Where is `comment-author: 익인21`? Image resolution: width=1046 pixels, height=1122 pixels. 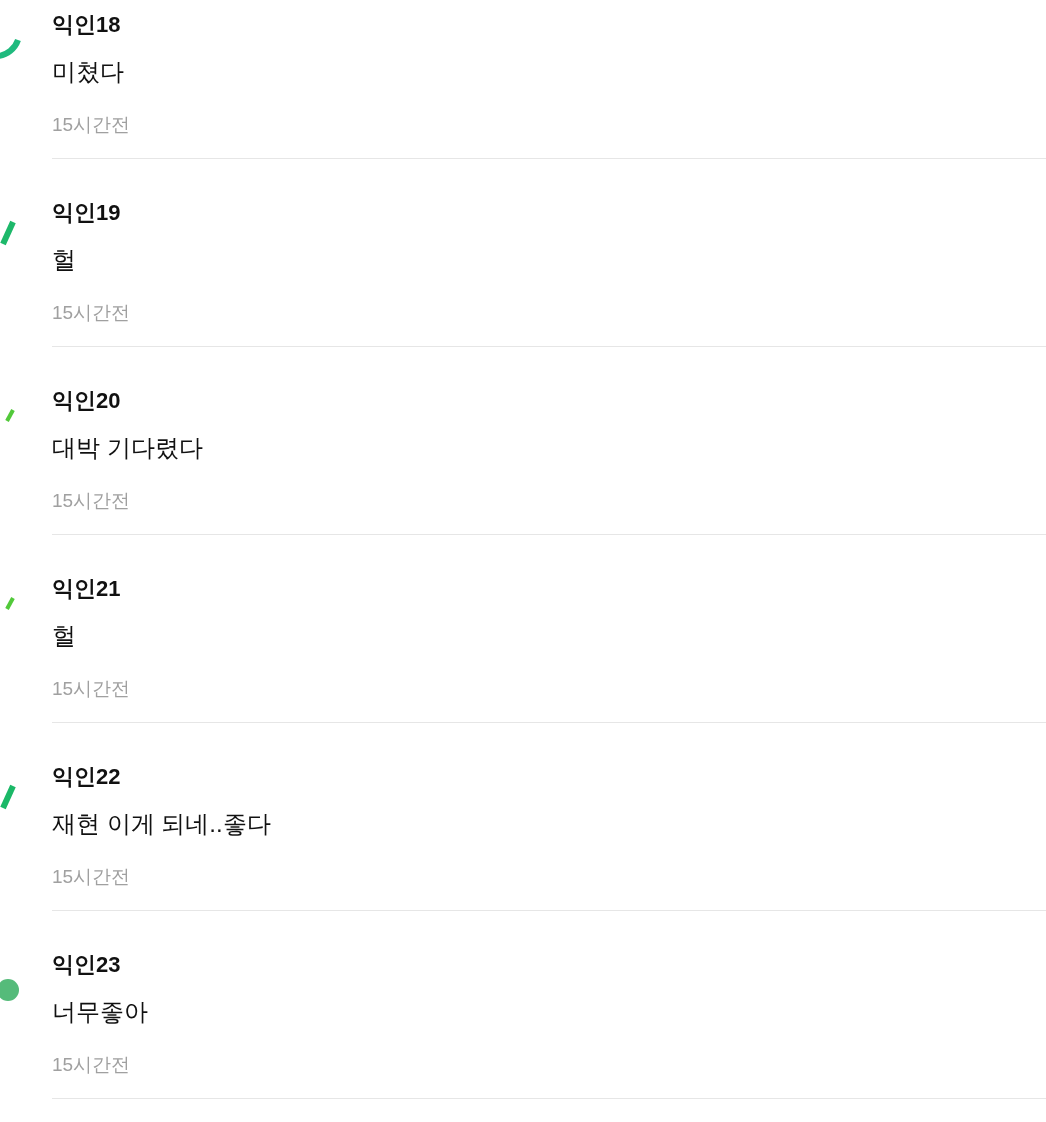
comment-author: 익인21 is located at coordinates (87, 589).